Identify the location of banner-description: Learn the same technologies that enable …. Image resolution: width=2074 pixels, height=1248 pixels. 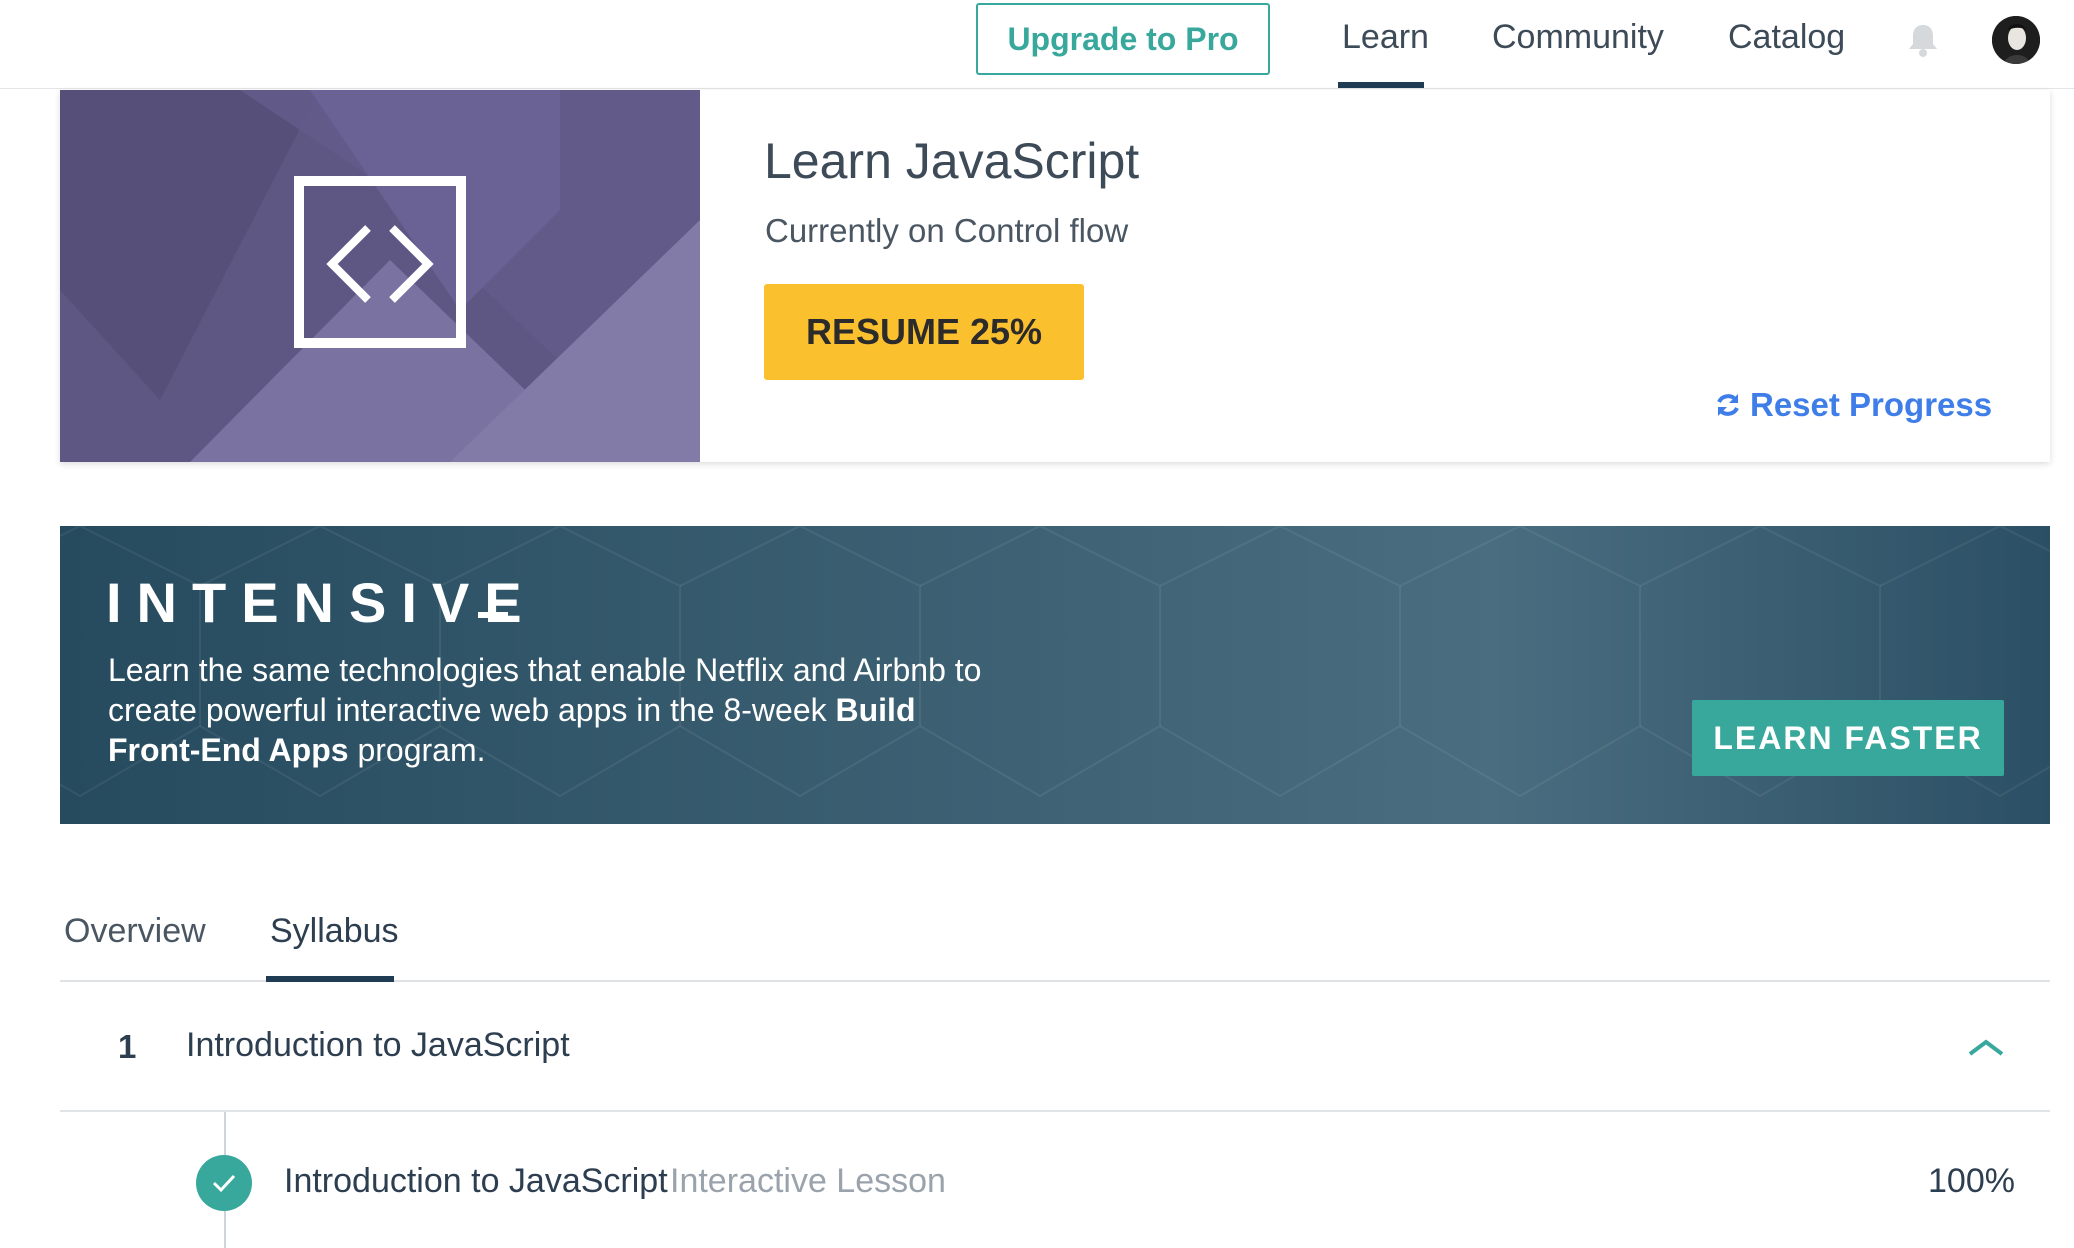
(558, 710).